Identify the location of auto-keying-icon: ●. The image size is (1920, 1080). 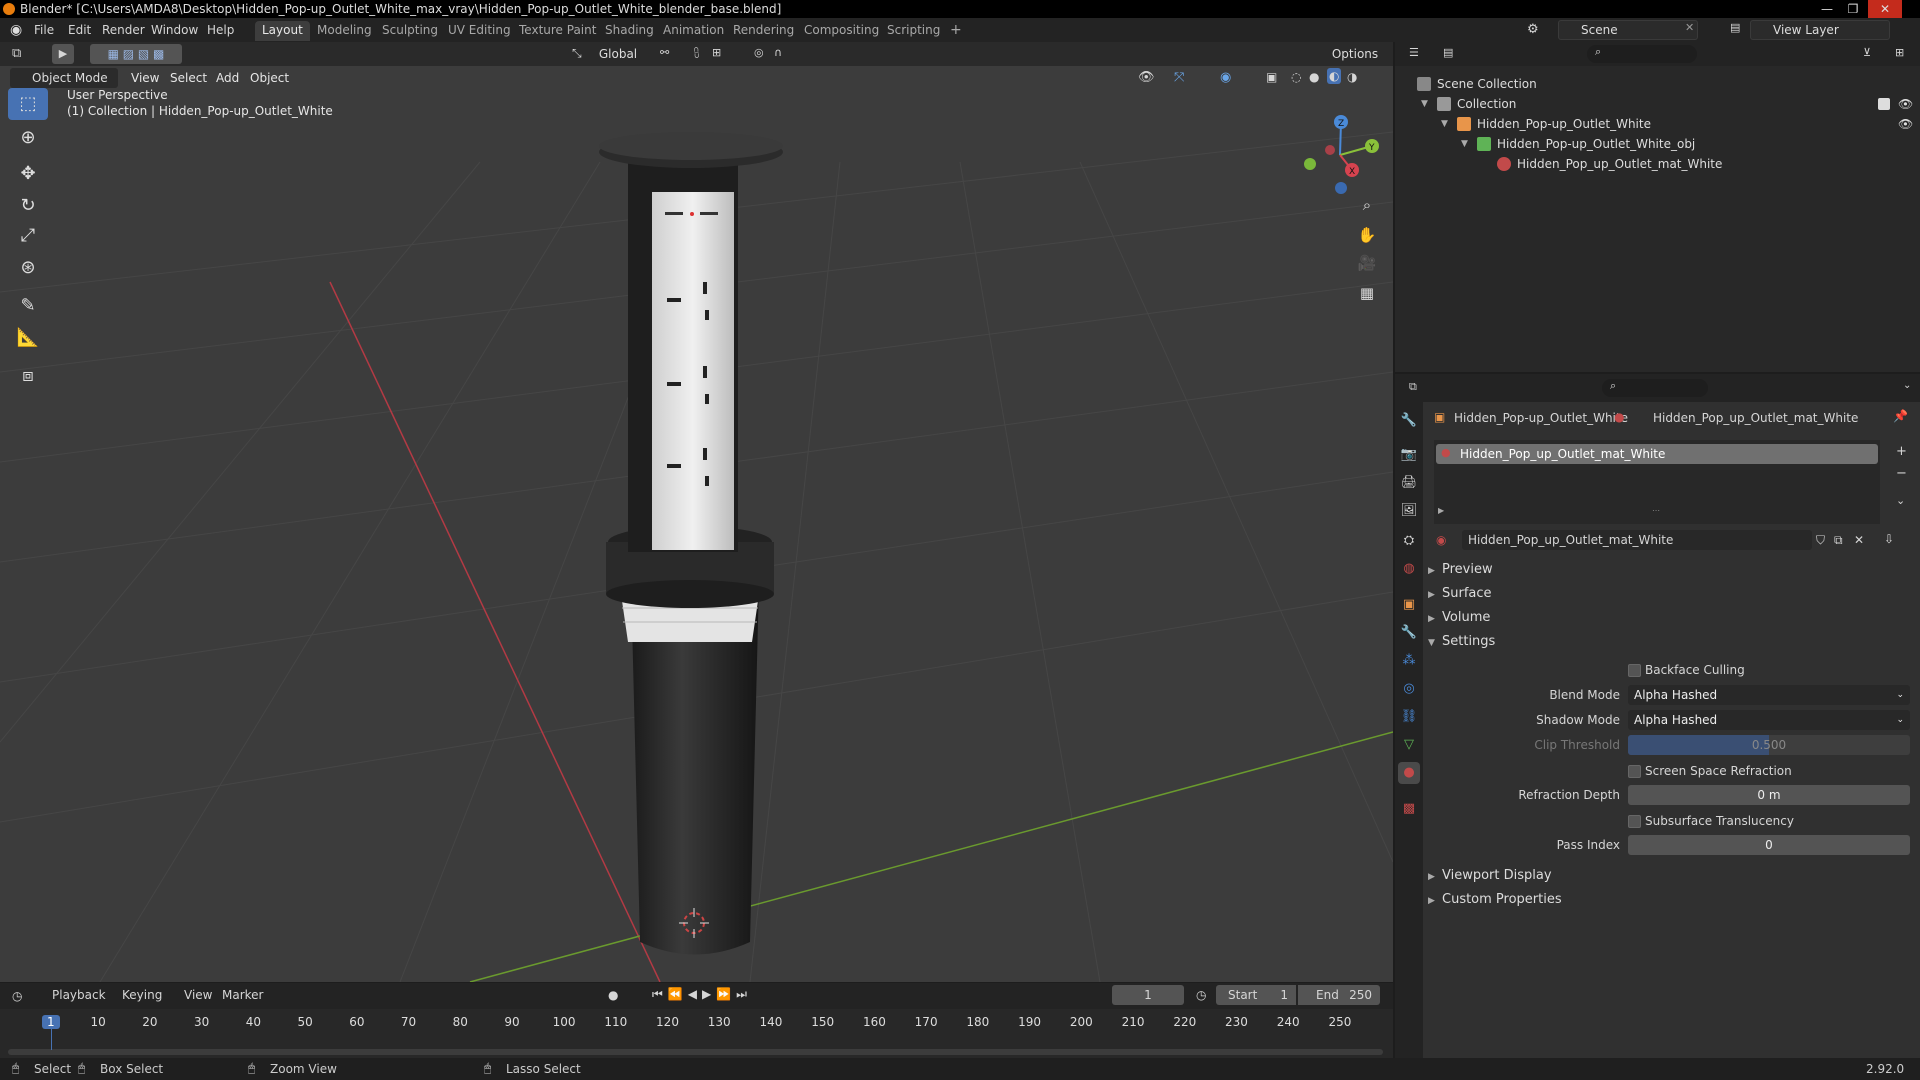
(613, 995).